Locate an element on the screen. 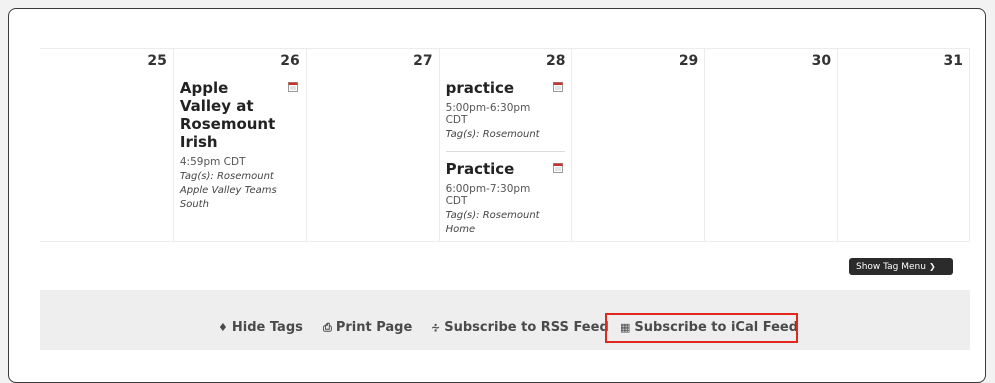 This screenshot has width=995, height=383. chevron-down-icon: ❯ is located at coordinates (932, 266).